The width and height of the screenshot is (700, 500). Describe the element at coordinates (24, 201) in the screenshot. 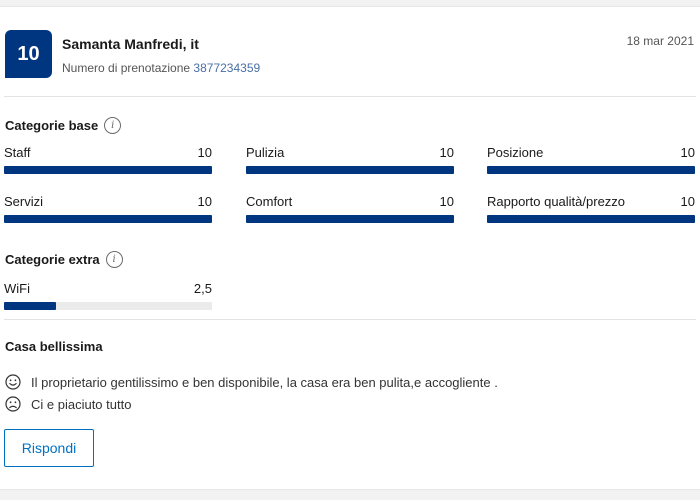

I see `rating-label: Servizi` at that location.